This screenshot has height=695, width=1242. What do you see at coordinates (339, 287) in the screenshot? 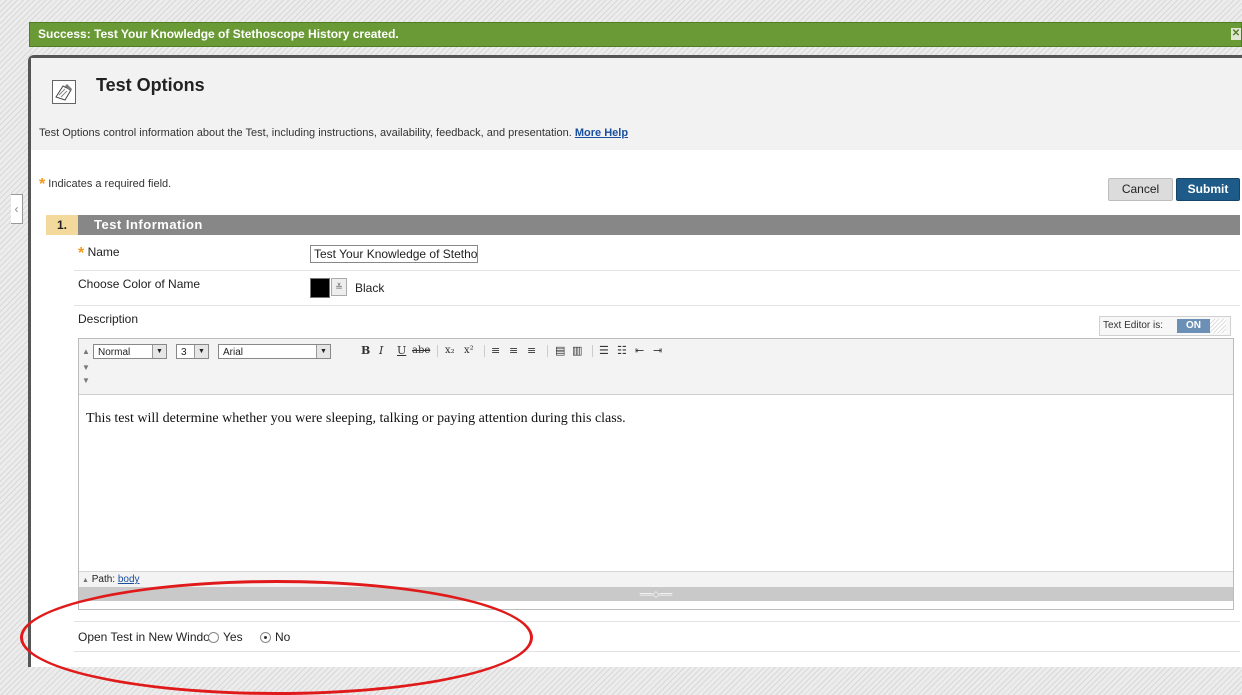
I see `chevron-down-icon: ≚` at bounding box center [339, 287].